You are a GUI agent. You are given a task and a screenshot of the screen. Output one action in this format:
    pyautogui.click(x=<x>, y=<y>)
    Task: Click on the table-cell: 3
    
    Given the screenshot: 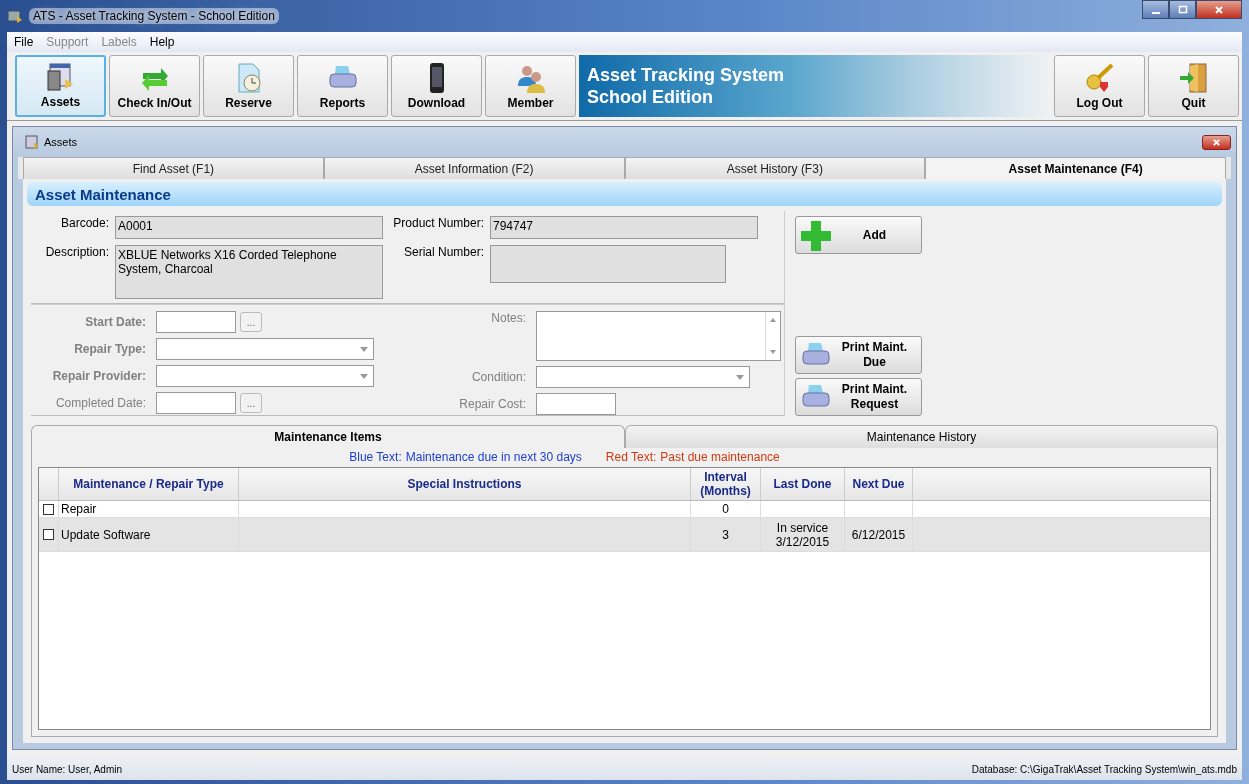 What is the action you would take?
    pyautogui.click(x=725, y=534)
    